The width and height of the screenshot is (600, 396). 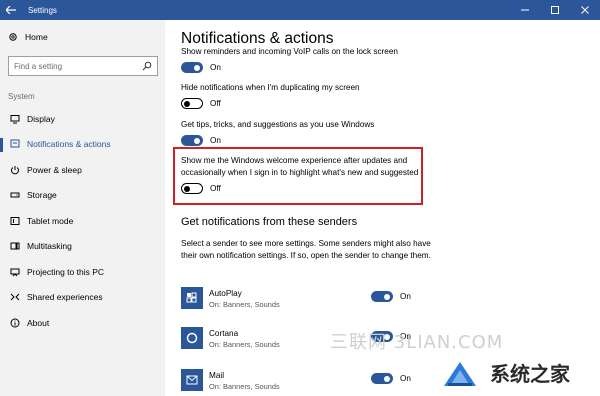 I want to click on autoplay-toggle, so click(x=382, y=296).